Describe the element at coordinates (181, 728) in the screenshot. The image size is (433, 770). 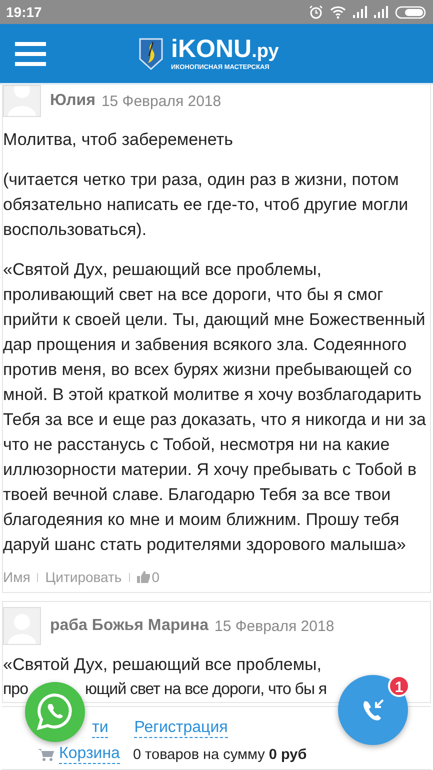
I see `footer-link: Регистрация` at that location.